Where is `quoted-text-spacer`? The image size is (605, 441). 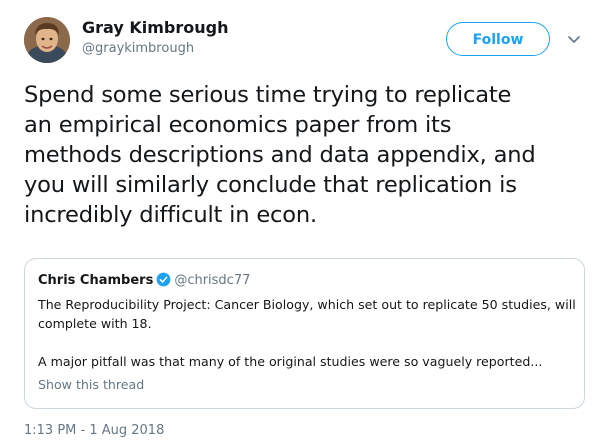 quoted-text-spacer is located at coordinates (308, 342).